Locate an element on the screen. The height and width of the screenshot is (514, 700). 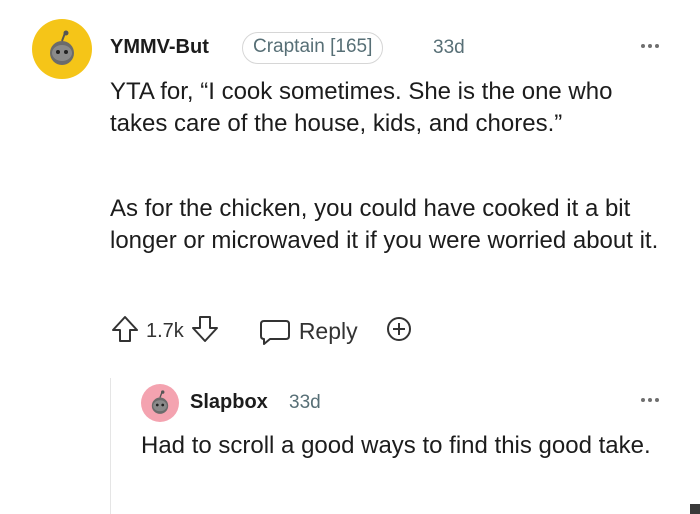
upvote-icon is located at coordinates (125, 331).